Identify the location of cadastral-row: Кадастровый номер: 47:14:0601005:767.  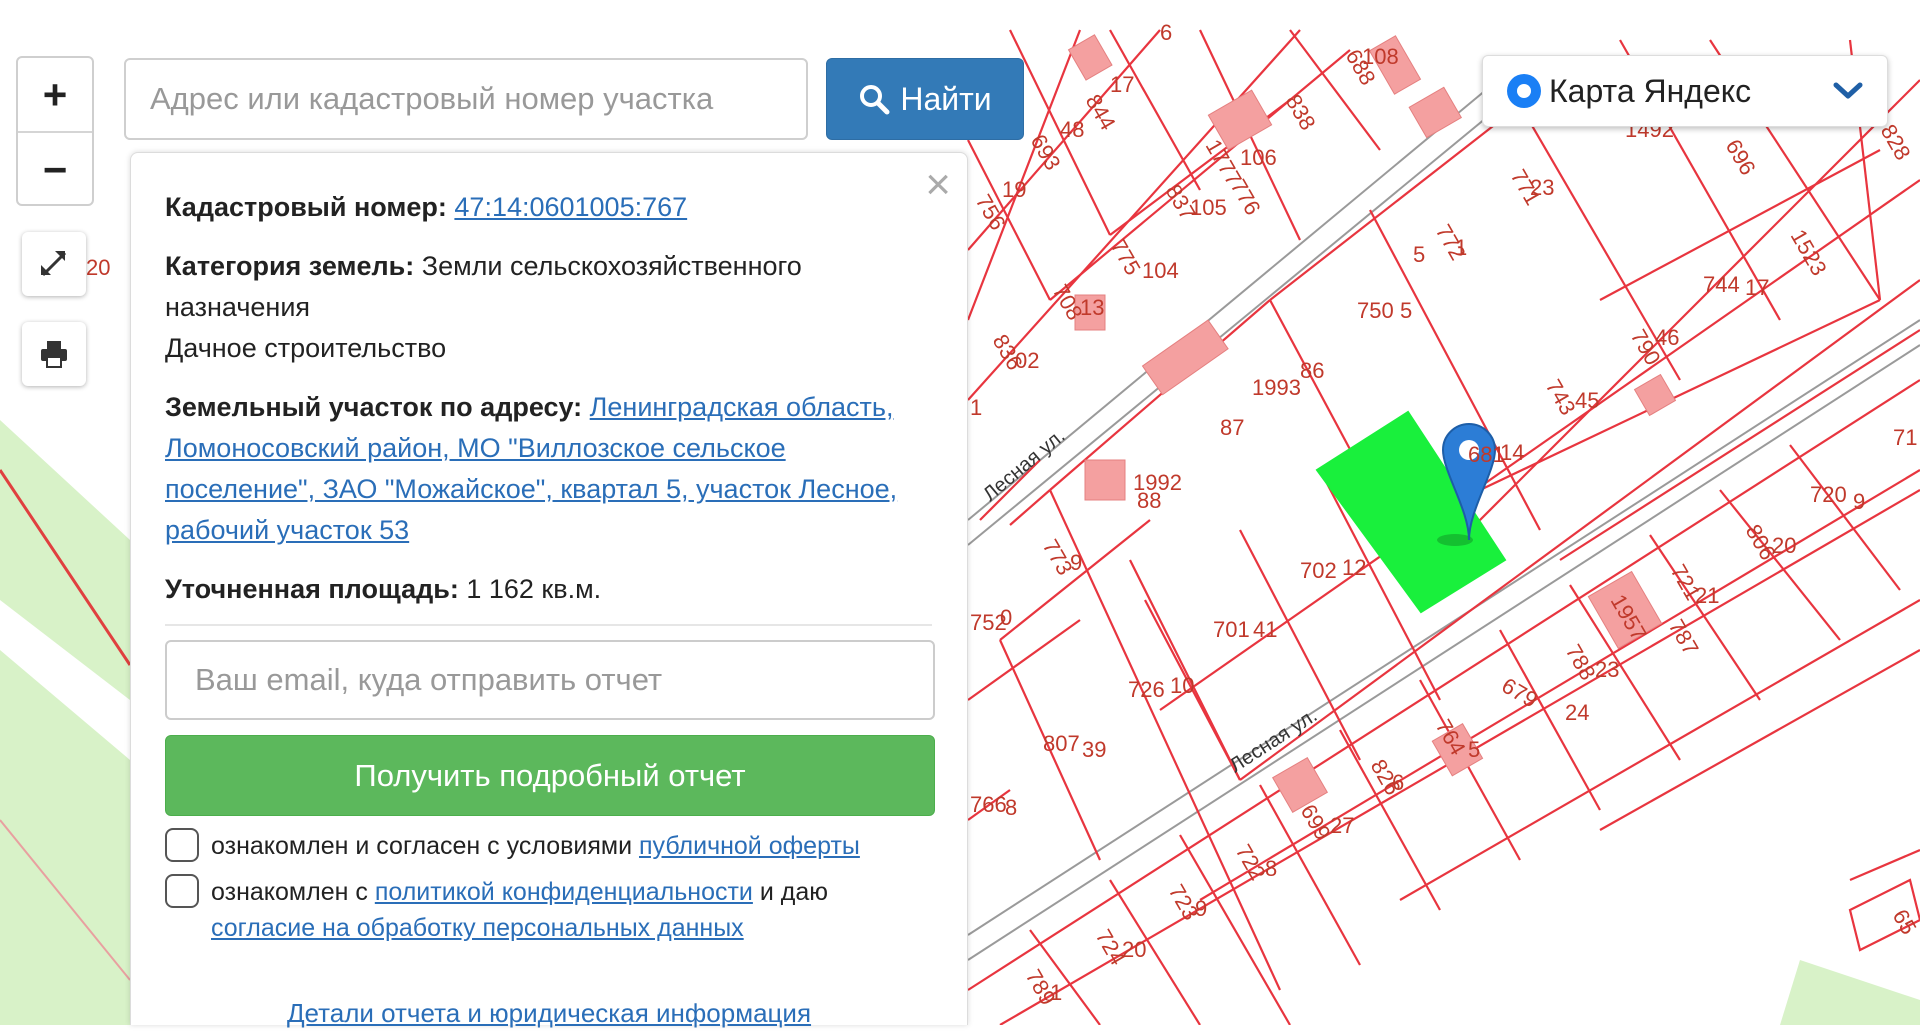
(548, 207).